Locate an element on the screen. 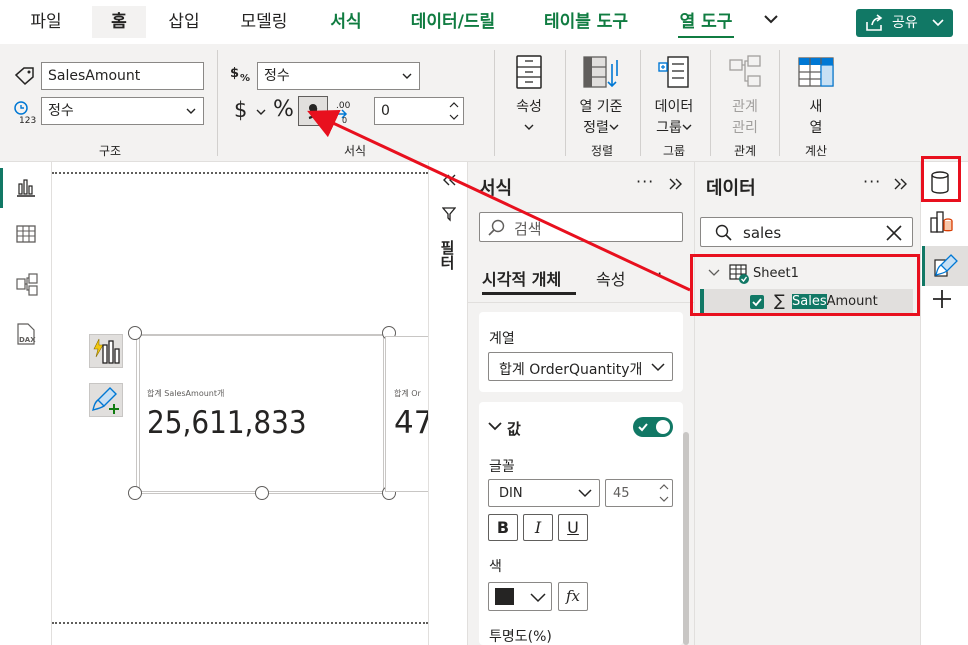 Image resolution: width=968 pixels, height=645 pixels. share-chevron-icon is located at coordinates (938, 28).